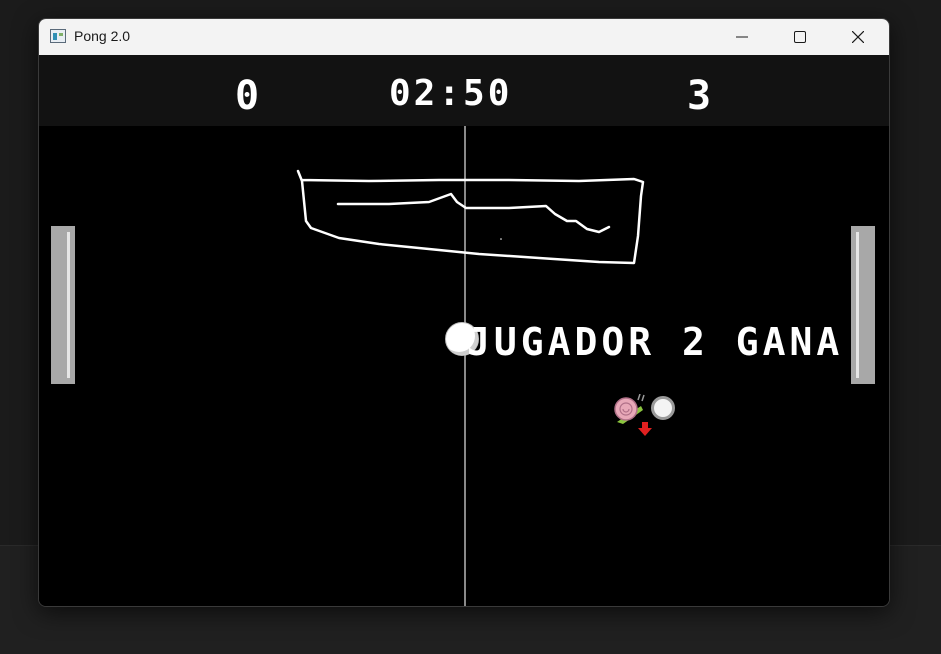 The image size is (941, 654). I want to click on close-icon, so click(858, 37).